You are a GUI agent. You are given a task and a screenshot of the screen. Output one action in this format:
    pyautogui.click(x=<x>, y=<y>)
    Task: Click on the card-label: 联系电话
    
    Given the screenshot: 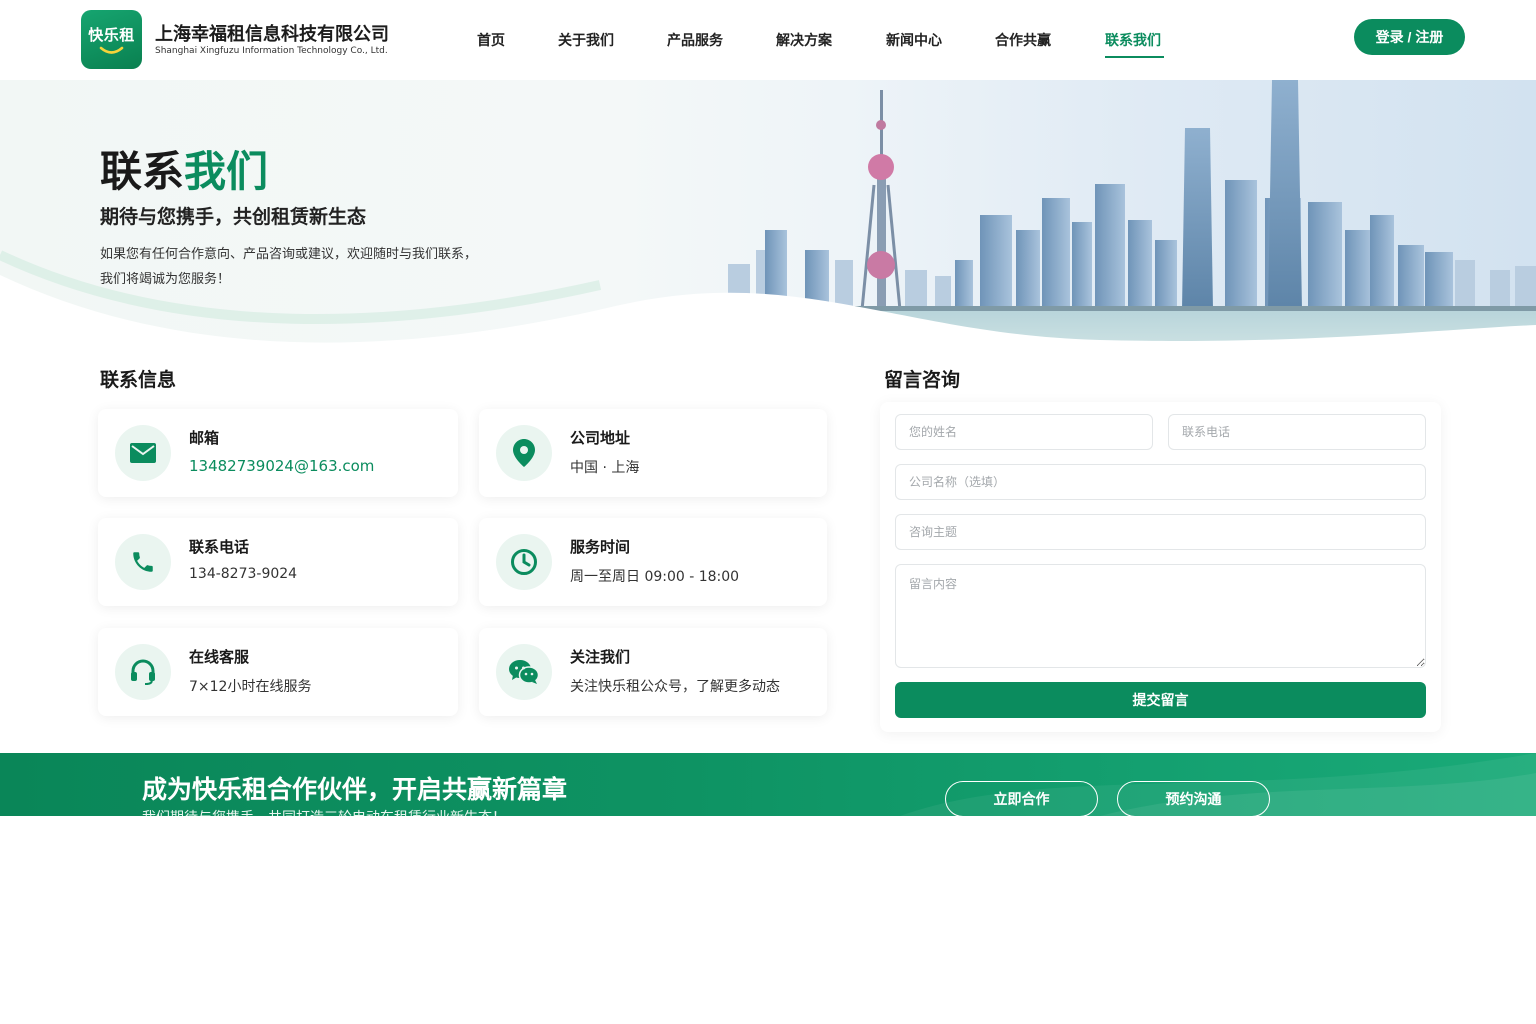 What is the action you would take?
    pyautogui.click(x=219, y=547)
    